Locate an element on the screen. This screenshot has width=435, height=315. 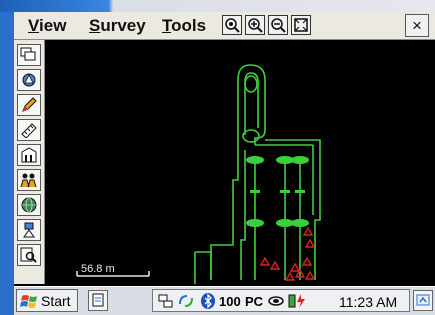
search-icon is located at coordinates (28, 255).